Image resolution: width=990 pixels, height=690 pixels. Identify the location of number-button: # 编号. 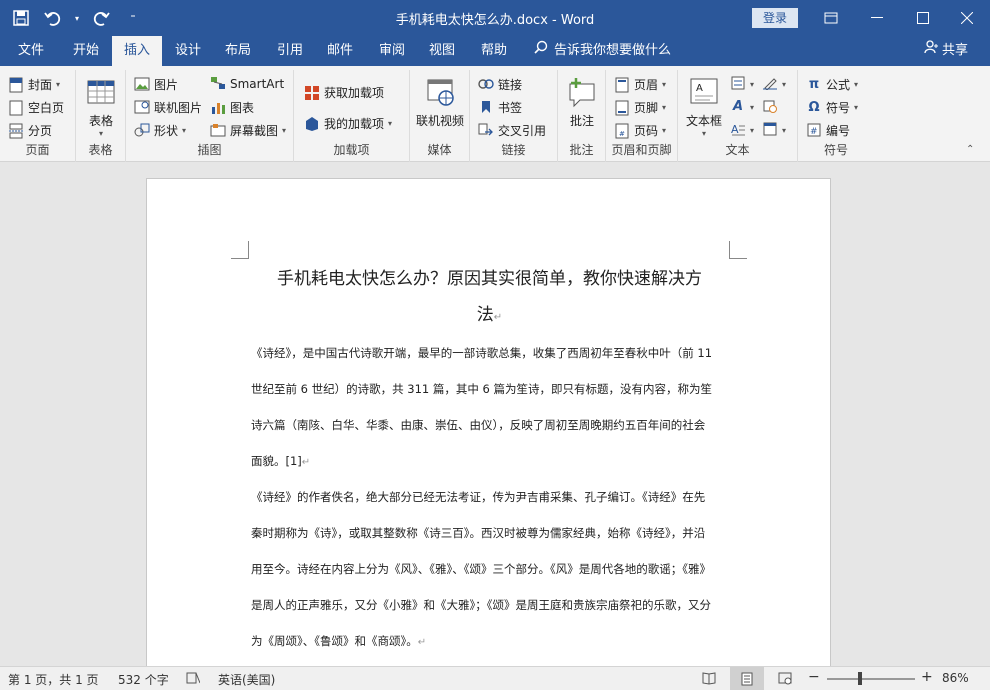
(828, 130).